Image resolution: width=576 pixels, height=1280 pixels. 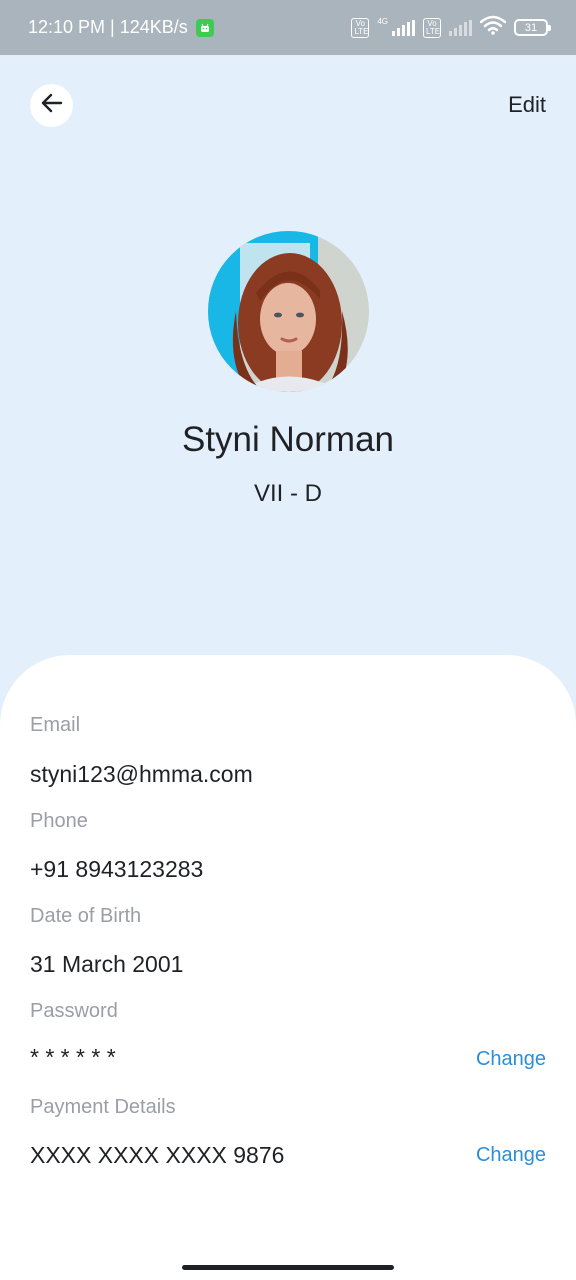 I want to click on change-payment-link: Change, so click(x=511, y=1155).